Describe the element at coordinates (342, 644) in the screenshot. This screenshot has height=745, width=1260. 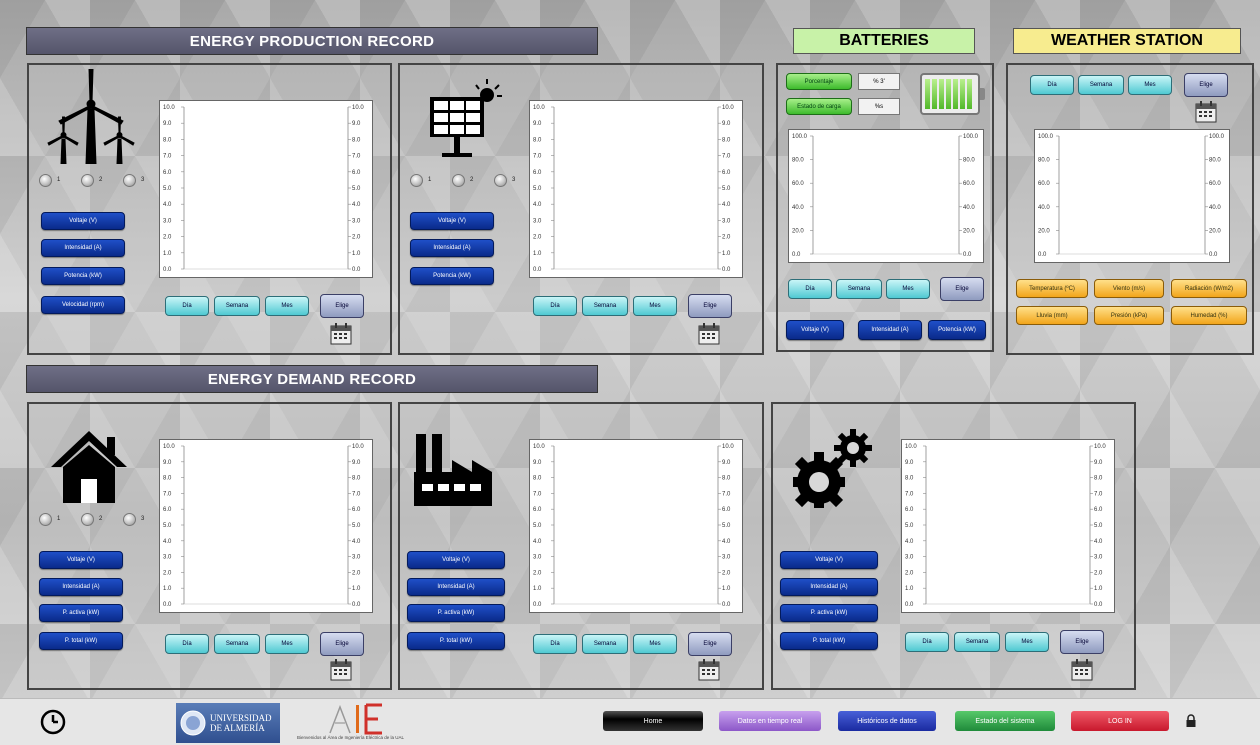
I see `house-choose-button: Elige` at that location.